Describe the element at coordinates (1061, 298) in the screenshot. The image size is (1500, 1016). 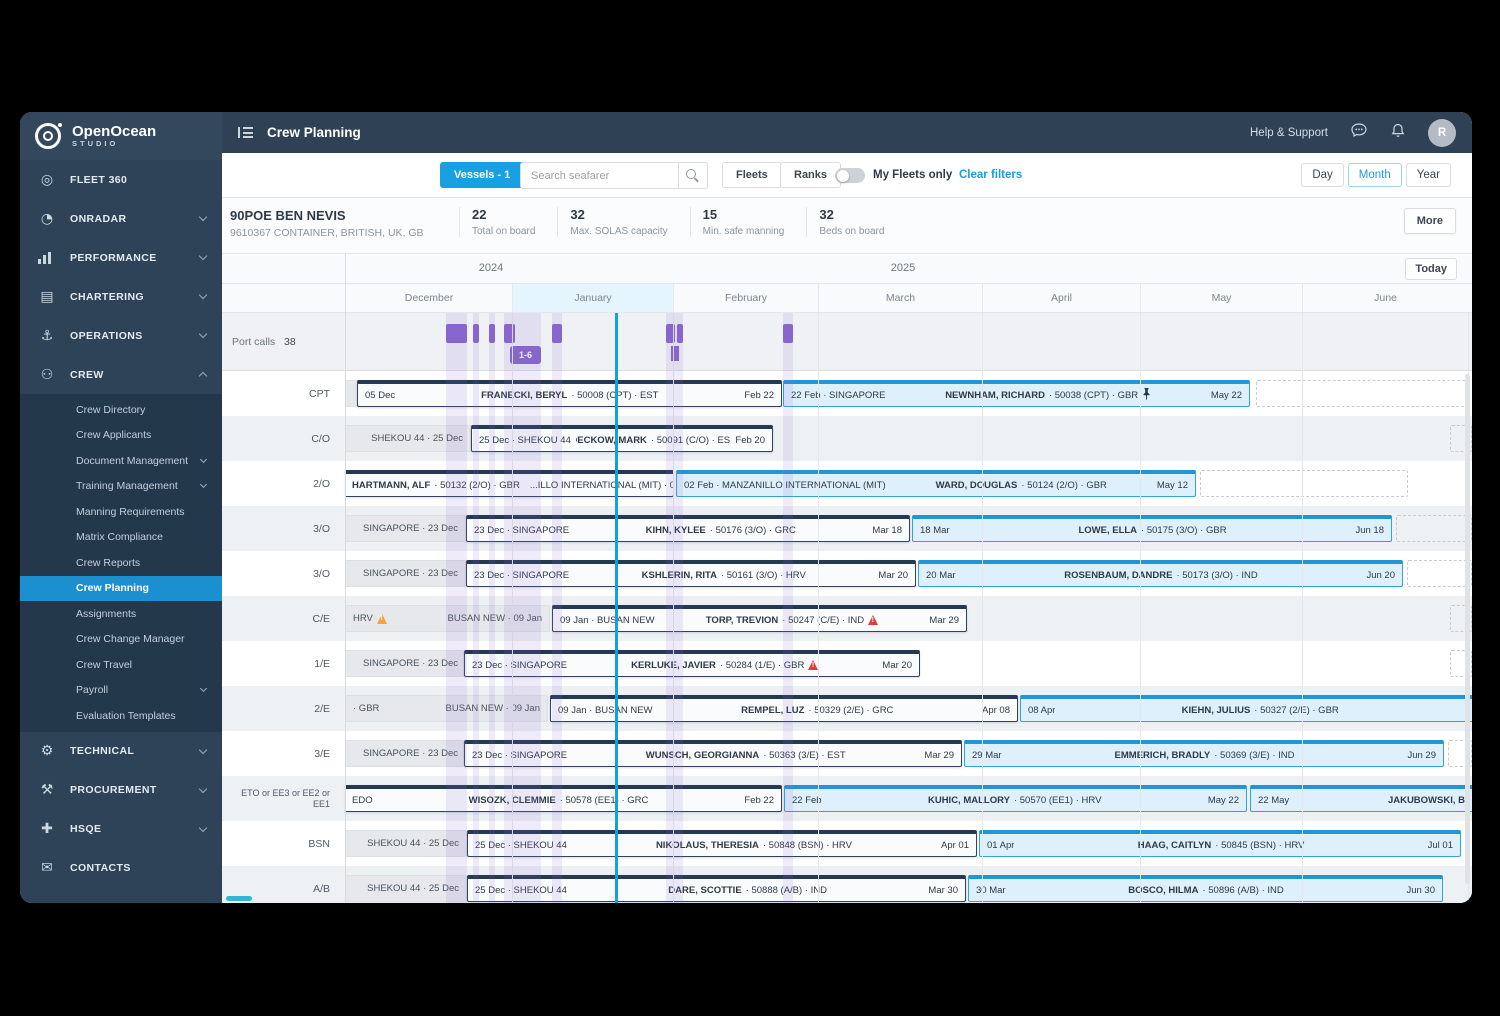
I see `month-april: April` at that location.